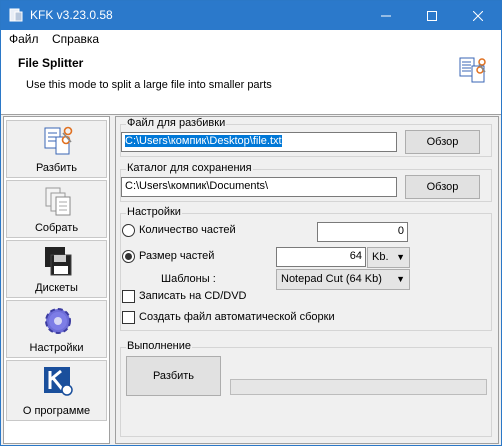 Image resolution: width=502 pixels, height=446 pixels. I want to click on part-size-input: 64, so click(321, 257).